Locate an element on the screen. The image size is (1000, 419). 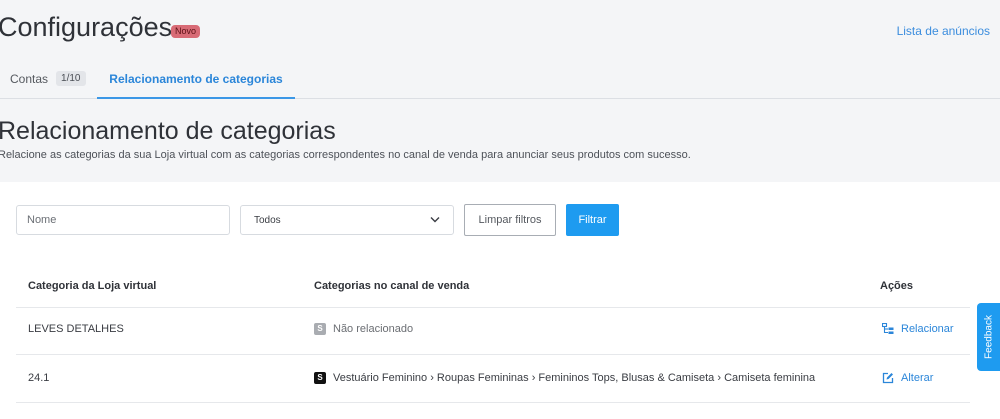
filter-button: Filtrar is located at coordinates (592, 220).